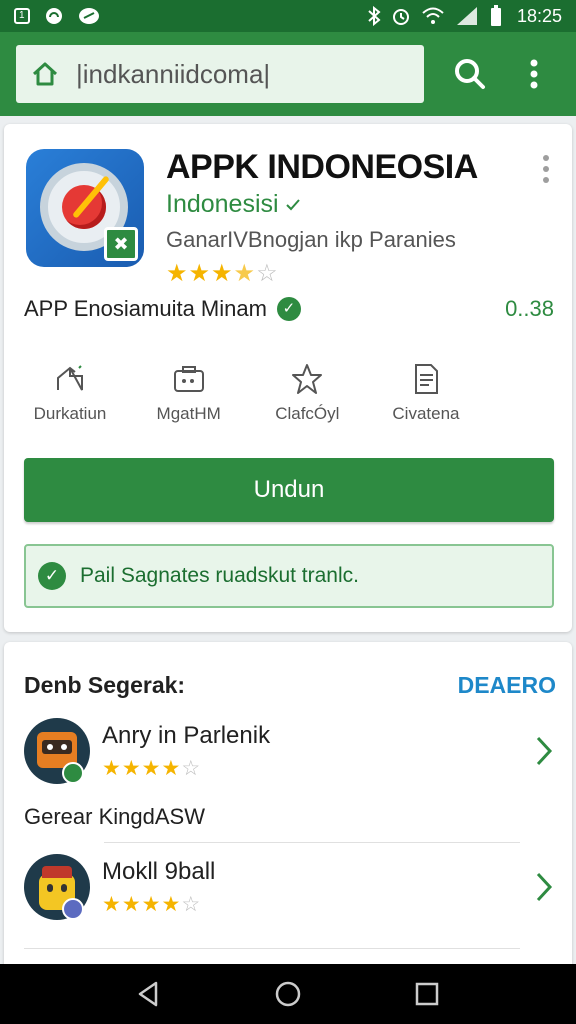 This screenshot has width=576, height=1024. I want to click on app-category: GanarIVBnogjan ikp Paranies, so click(311, 239).